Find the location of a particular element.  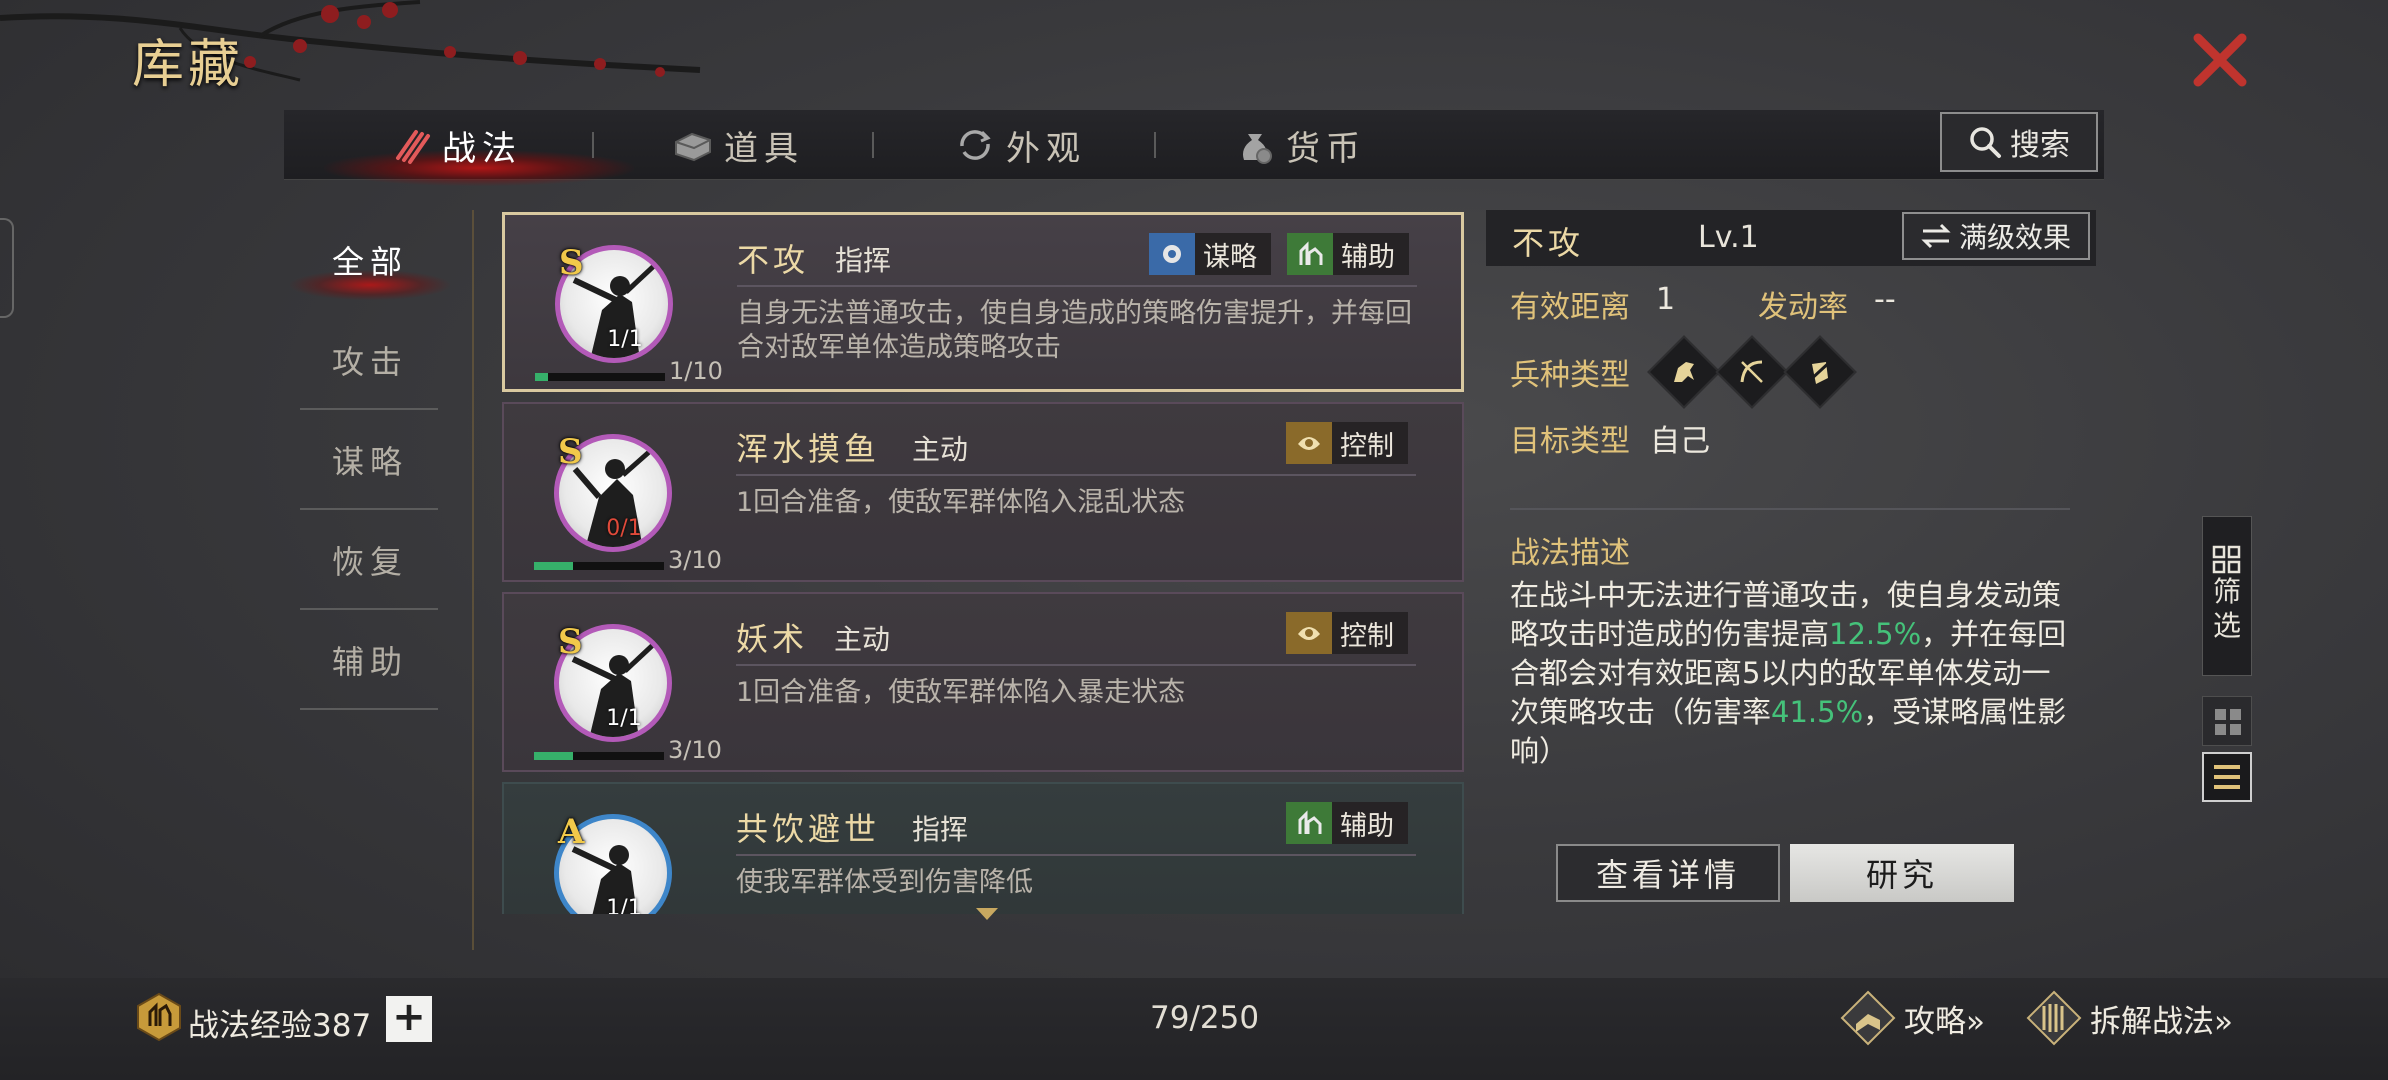

category-recovery: 恢复 is located at coordinates (370, 560).